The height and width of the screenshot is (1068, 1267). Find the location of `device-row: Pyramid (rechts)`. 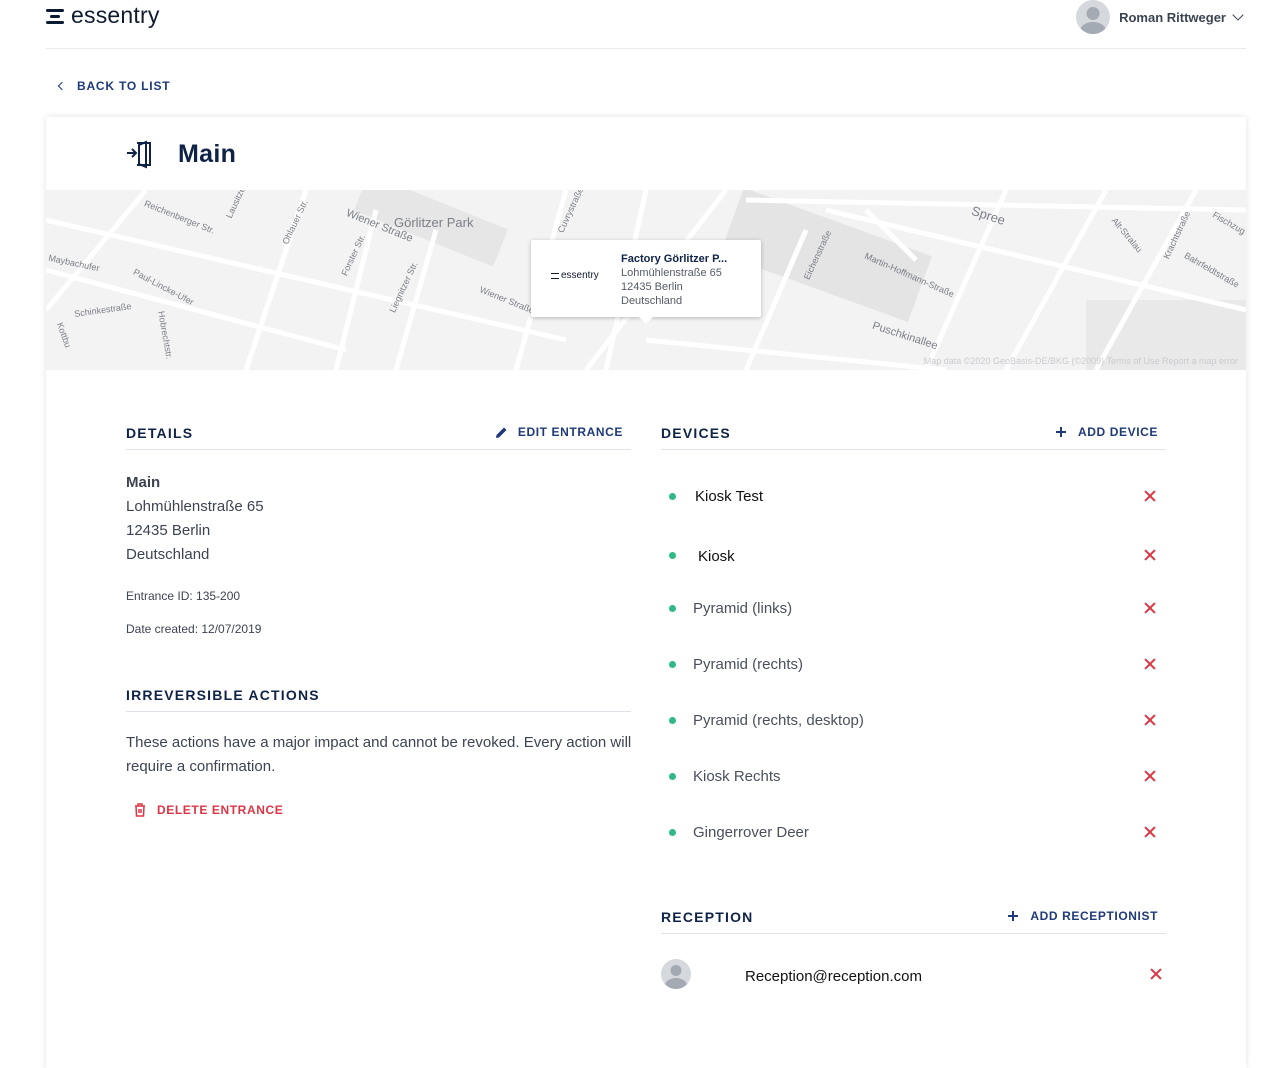

device-row: Pyramid (rechts) is located at coordinates (913, 666).